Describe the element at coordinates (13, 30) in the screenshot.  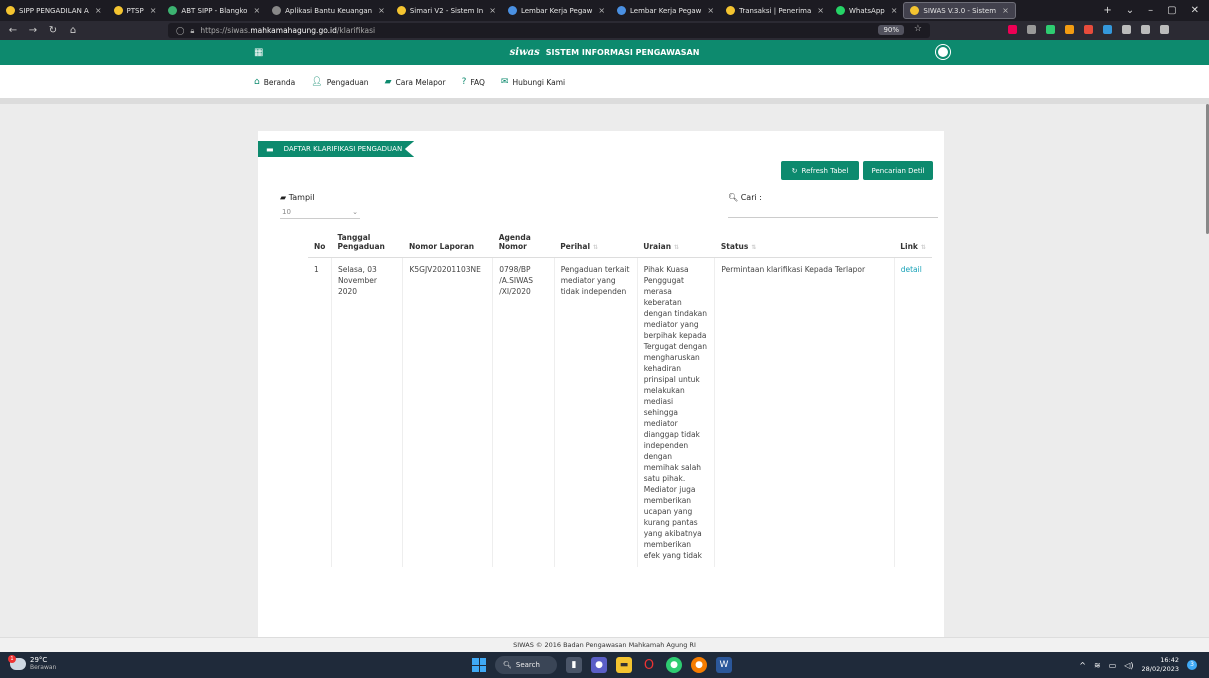
I see `back-icon: ←` at that location.